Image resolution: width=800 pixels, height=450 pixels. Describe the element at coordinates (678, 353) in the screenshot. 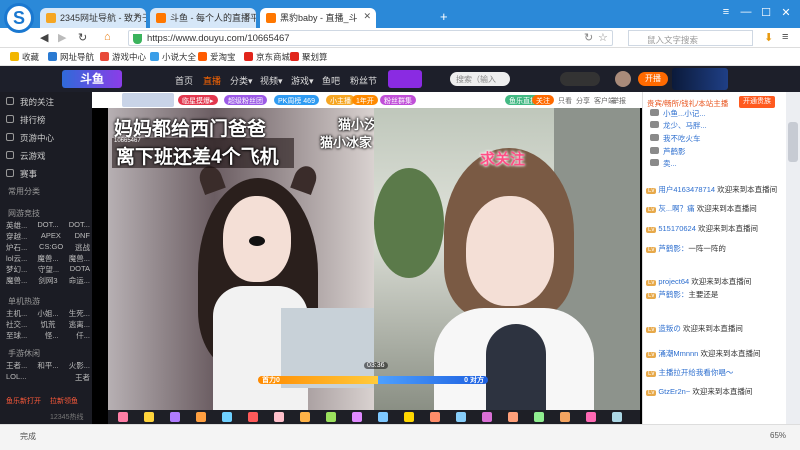

I see `chat-username: 涌潮Mmnnn` at that location.